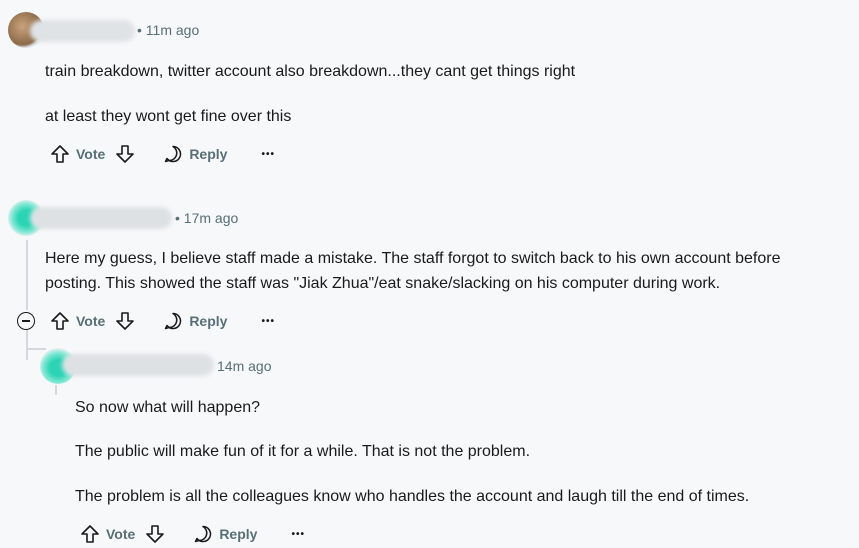 The image size is (859, 548). I want to click on collapse-thread-icon, so click(26, 321).